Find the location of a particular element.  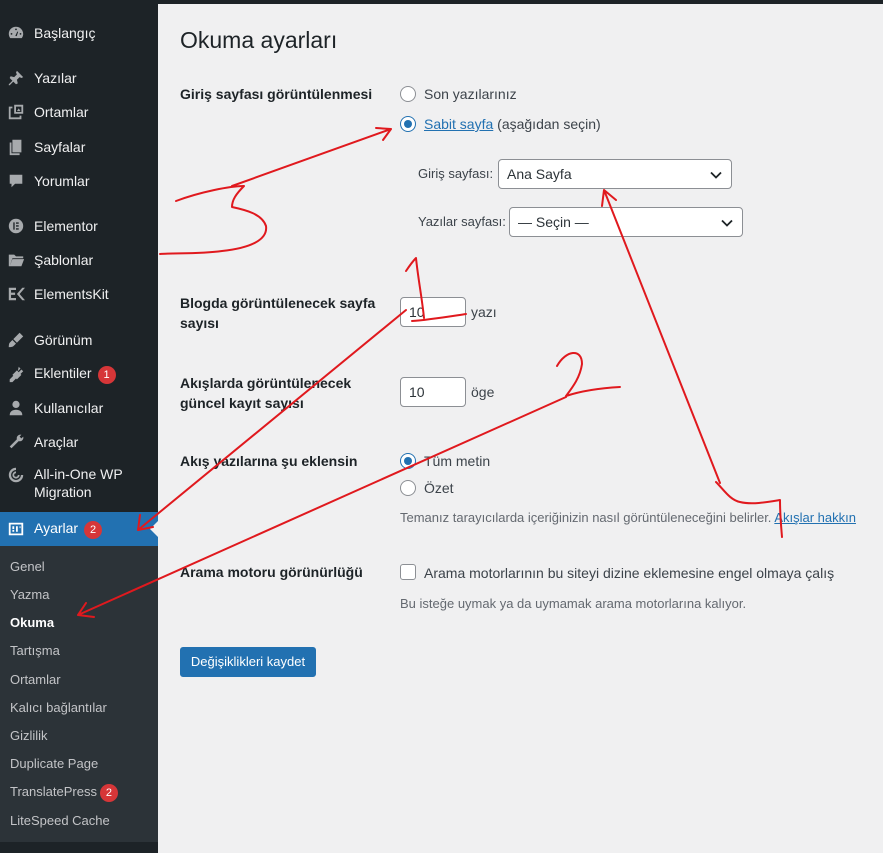

media-icon is located at coordinates (16, 112).